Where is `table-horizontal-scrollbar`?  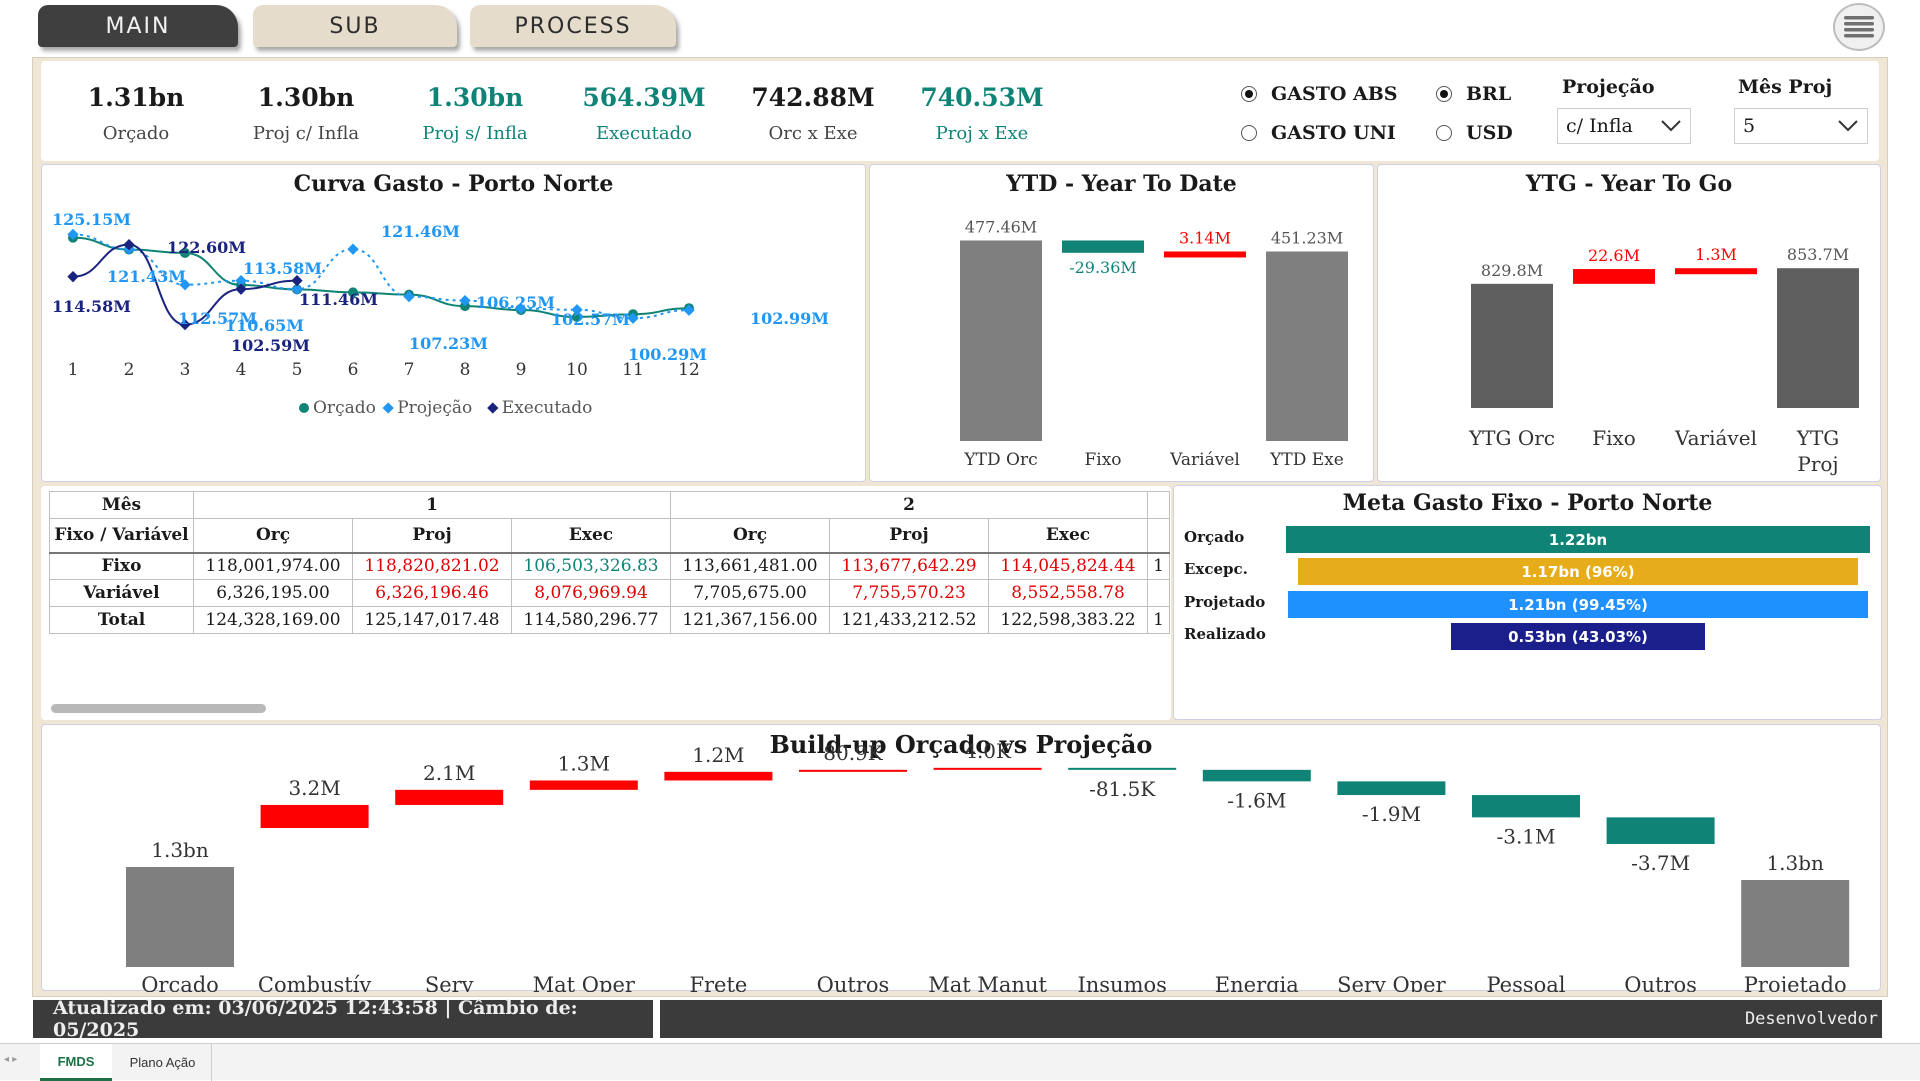 table-horizontal-scrollbar is located at coordinates (158, 708).